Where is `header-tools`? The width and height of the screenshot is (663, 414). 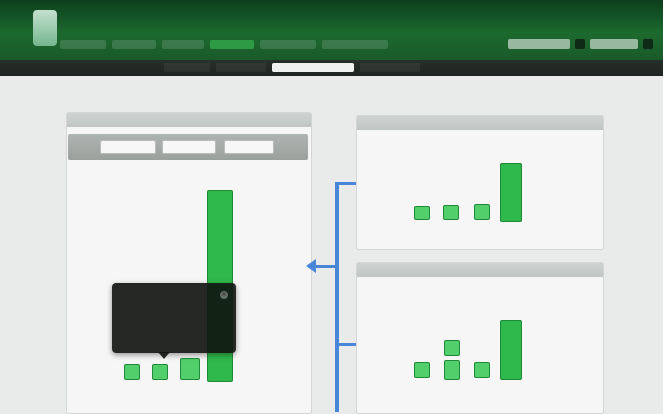 header-tools is located at coordinates (580, 44).